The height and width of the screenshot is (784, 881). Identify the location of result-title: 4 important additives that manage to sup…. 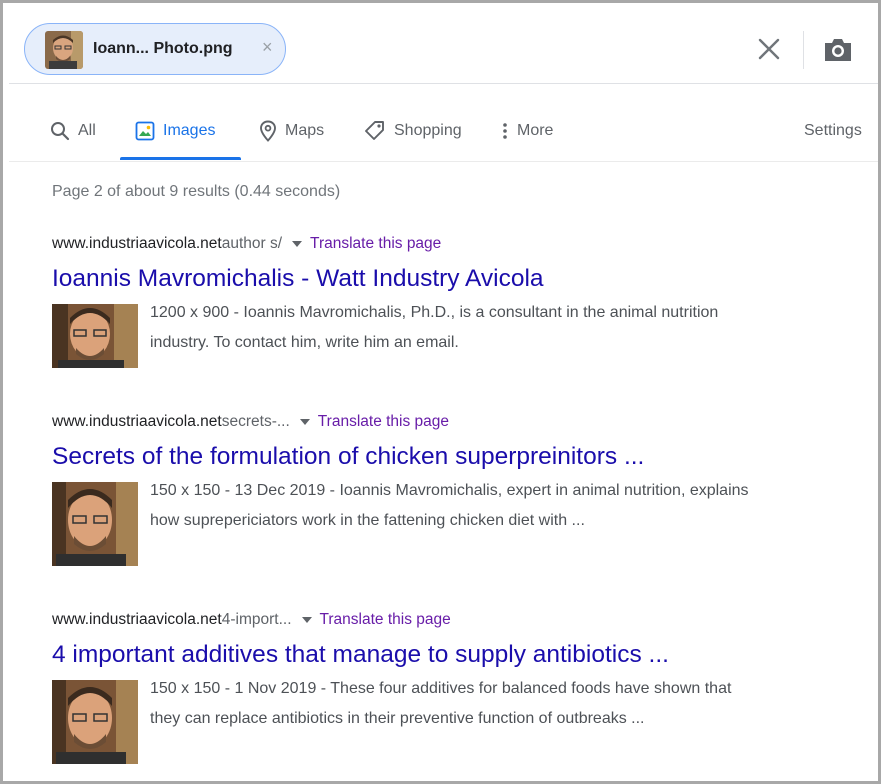
(465, 655).